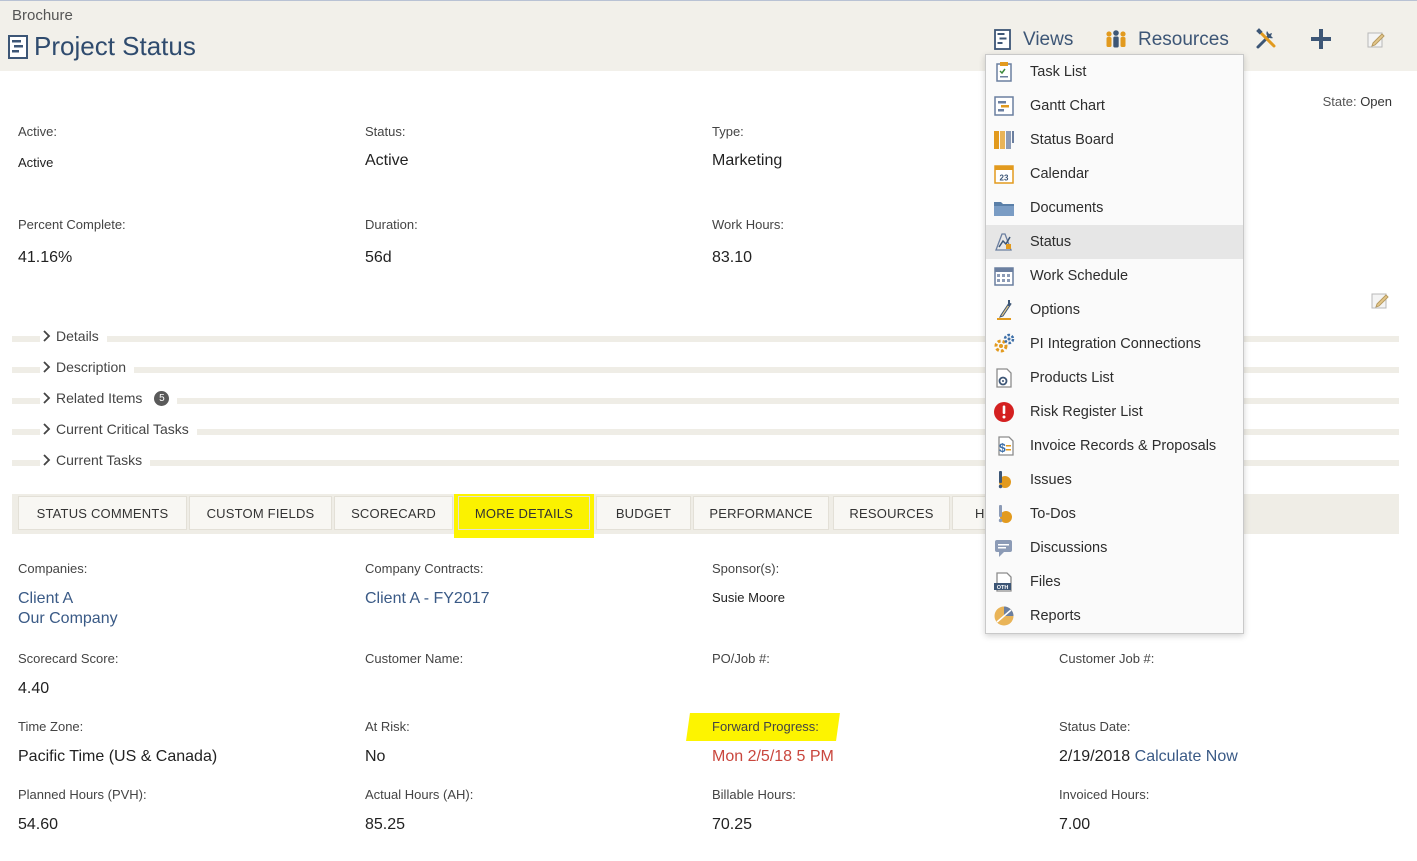 This screenshot has width=1417, height=861. I want to click on active-field: Active, so click(38, 147).